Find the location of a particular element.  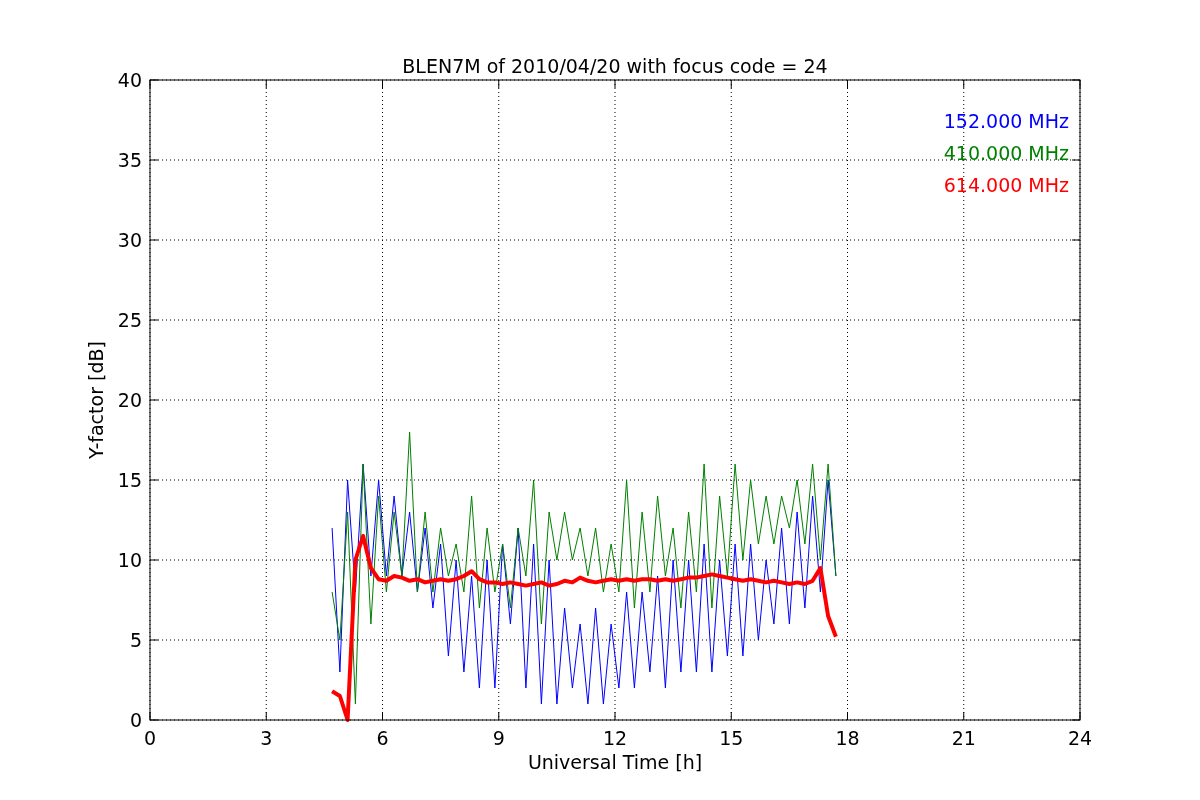

x-tick-label: 15 is located at coordinates (731, 738).